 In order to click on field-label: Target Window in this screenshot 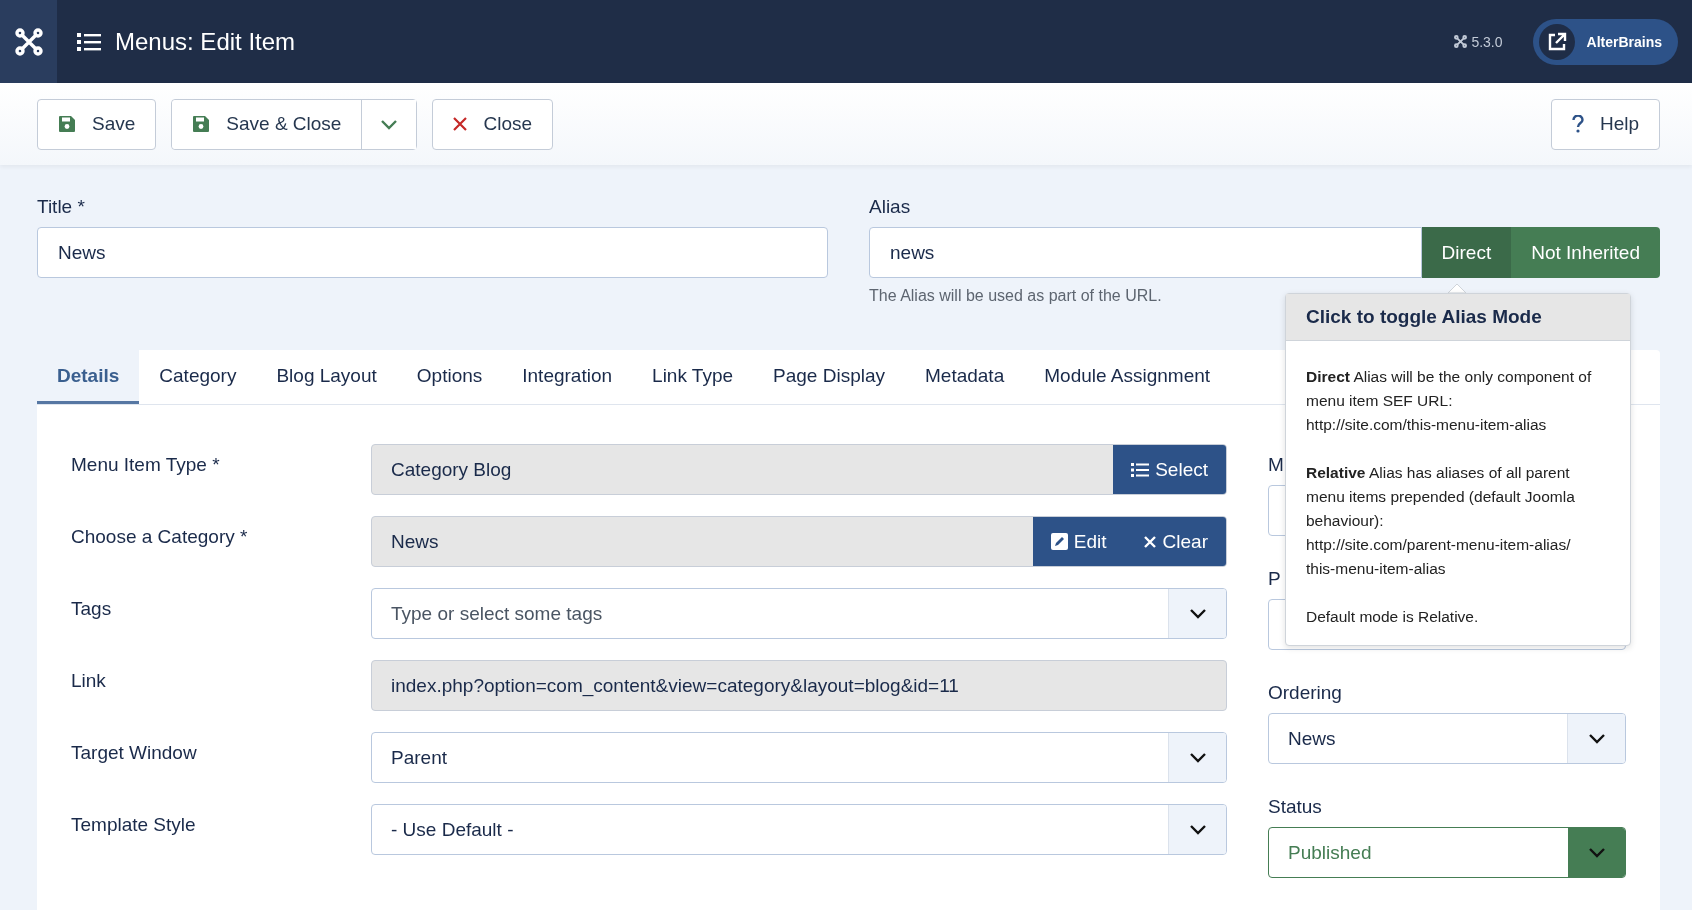, I will do `click(134, 753)`.